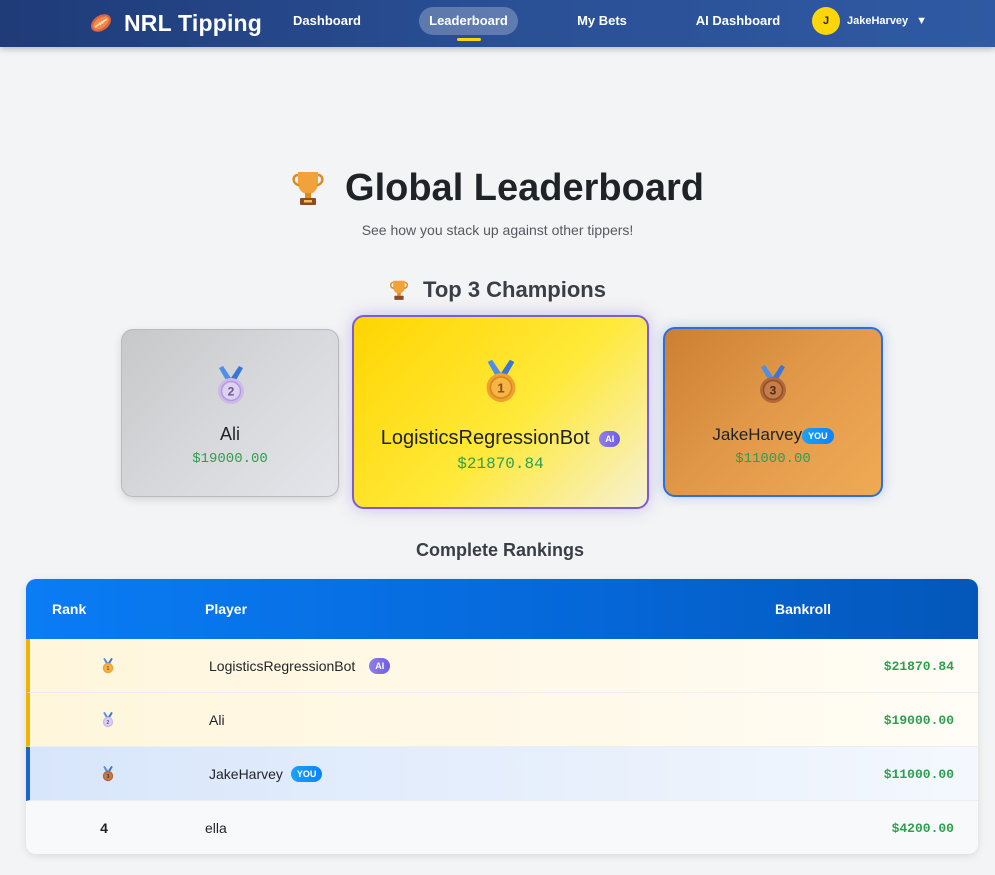 The width and height of the screenshot is (995, 875). What do you see at coordinates (468, 20) in the screenshot?
I see `nav-leaderboard-label: Leaderboard` at bounding box center [468, 20].